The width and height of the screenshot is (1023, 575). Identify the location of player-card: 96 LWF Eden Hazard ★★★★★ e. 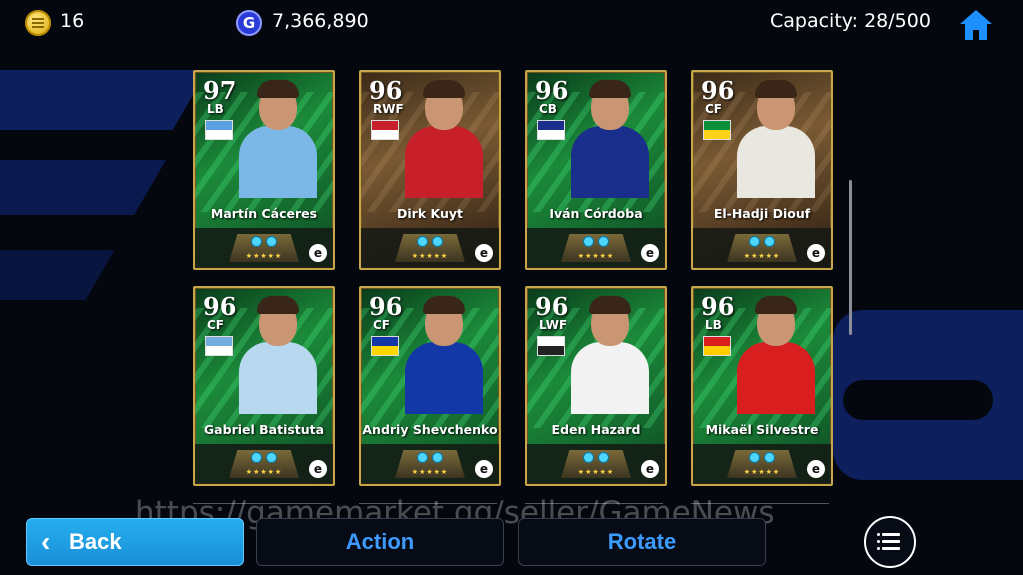
(596, 386).